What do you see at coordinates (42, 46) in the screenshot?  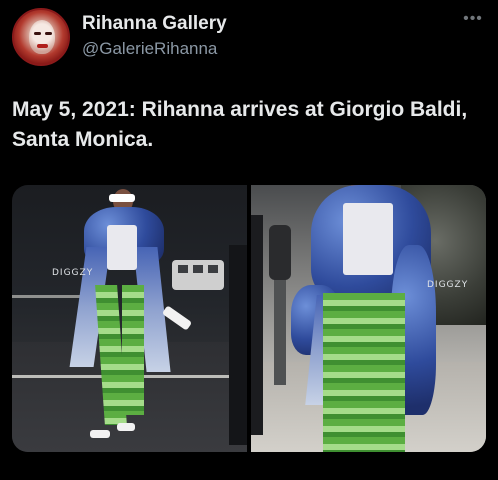 I see `avatar-lips` at bounding box center [42, 46].